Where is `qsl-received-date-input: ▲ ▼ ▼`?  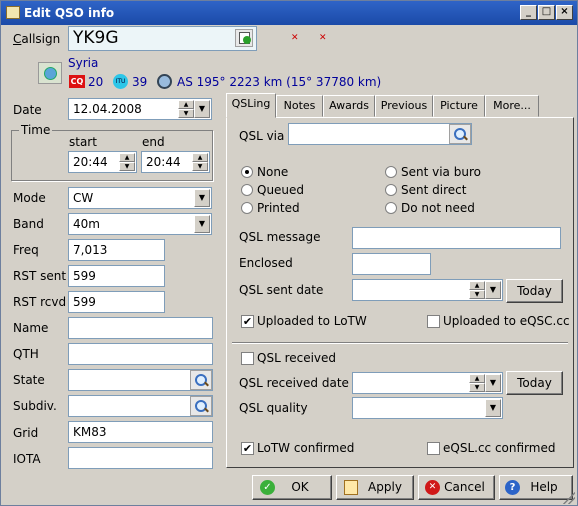
qsl-received-date-input: ▲ ▼ ▼ is located at coordinates (427, 383).